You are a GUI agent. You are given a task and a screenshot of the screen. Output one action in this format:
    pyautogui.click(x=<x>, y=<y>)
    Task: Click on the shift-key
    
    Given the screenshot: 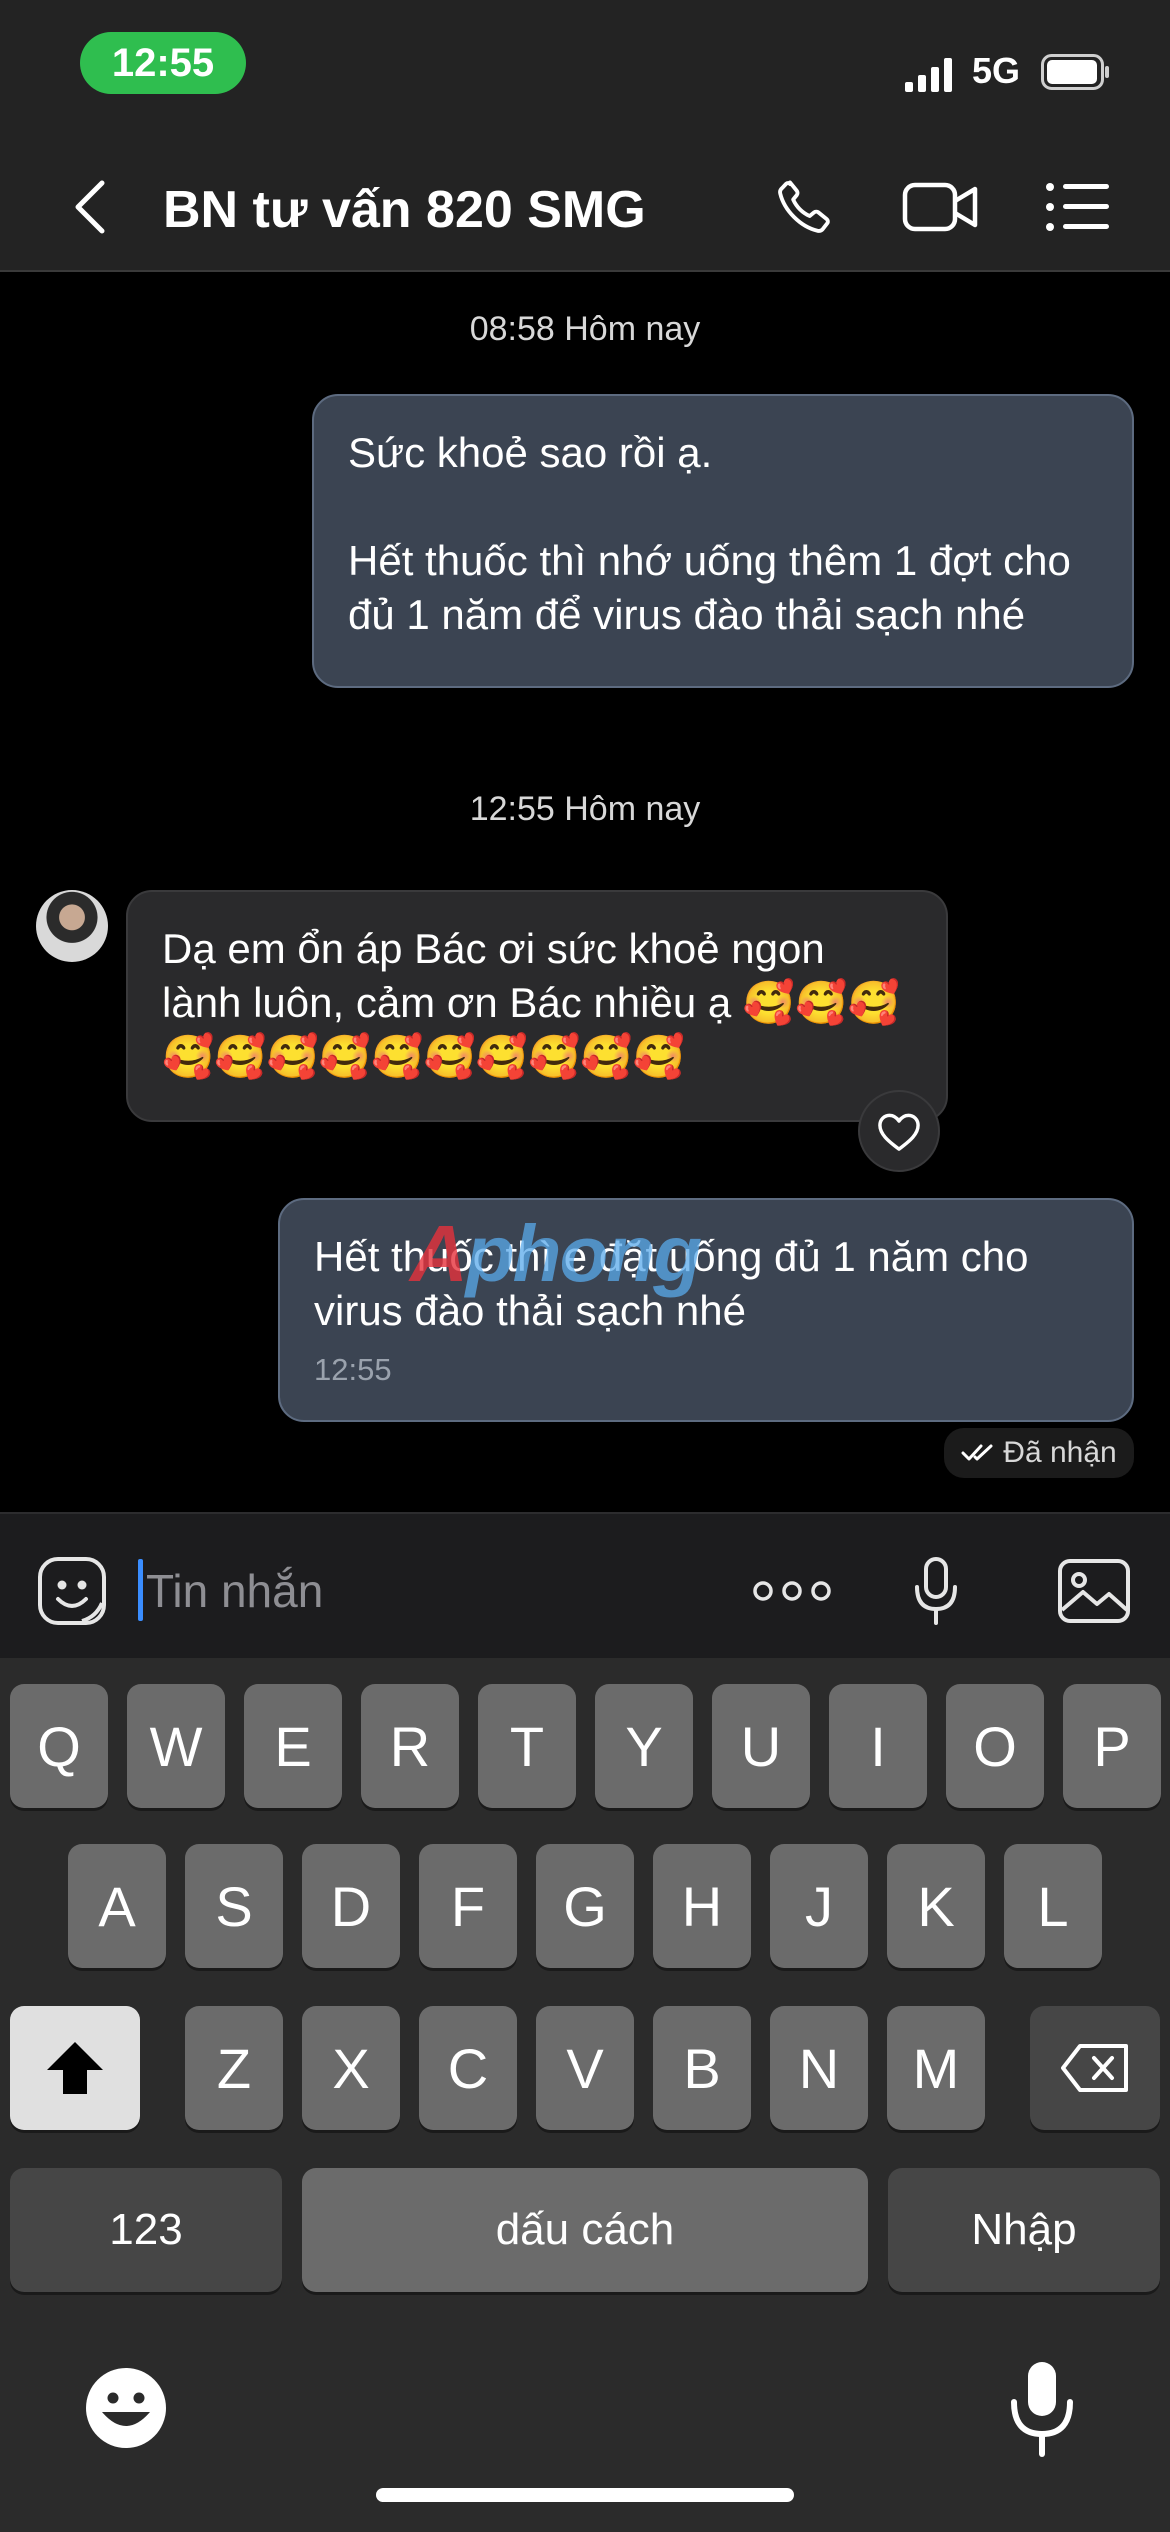 What is the action you would take?
    pyautogui.click(x=75, y=2068)
    